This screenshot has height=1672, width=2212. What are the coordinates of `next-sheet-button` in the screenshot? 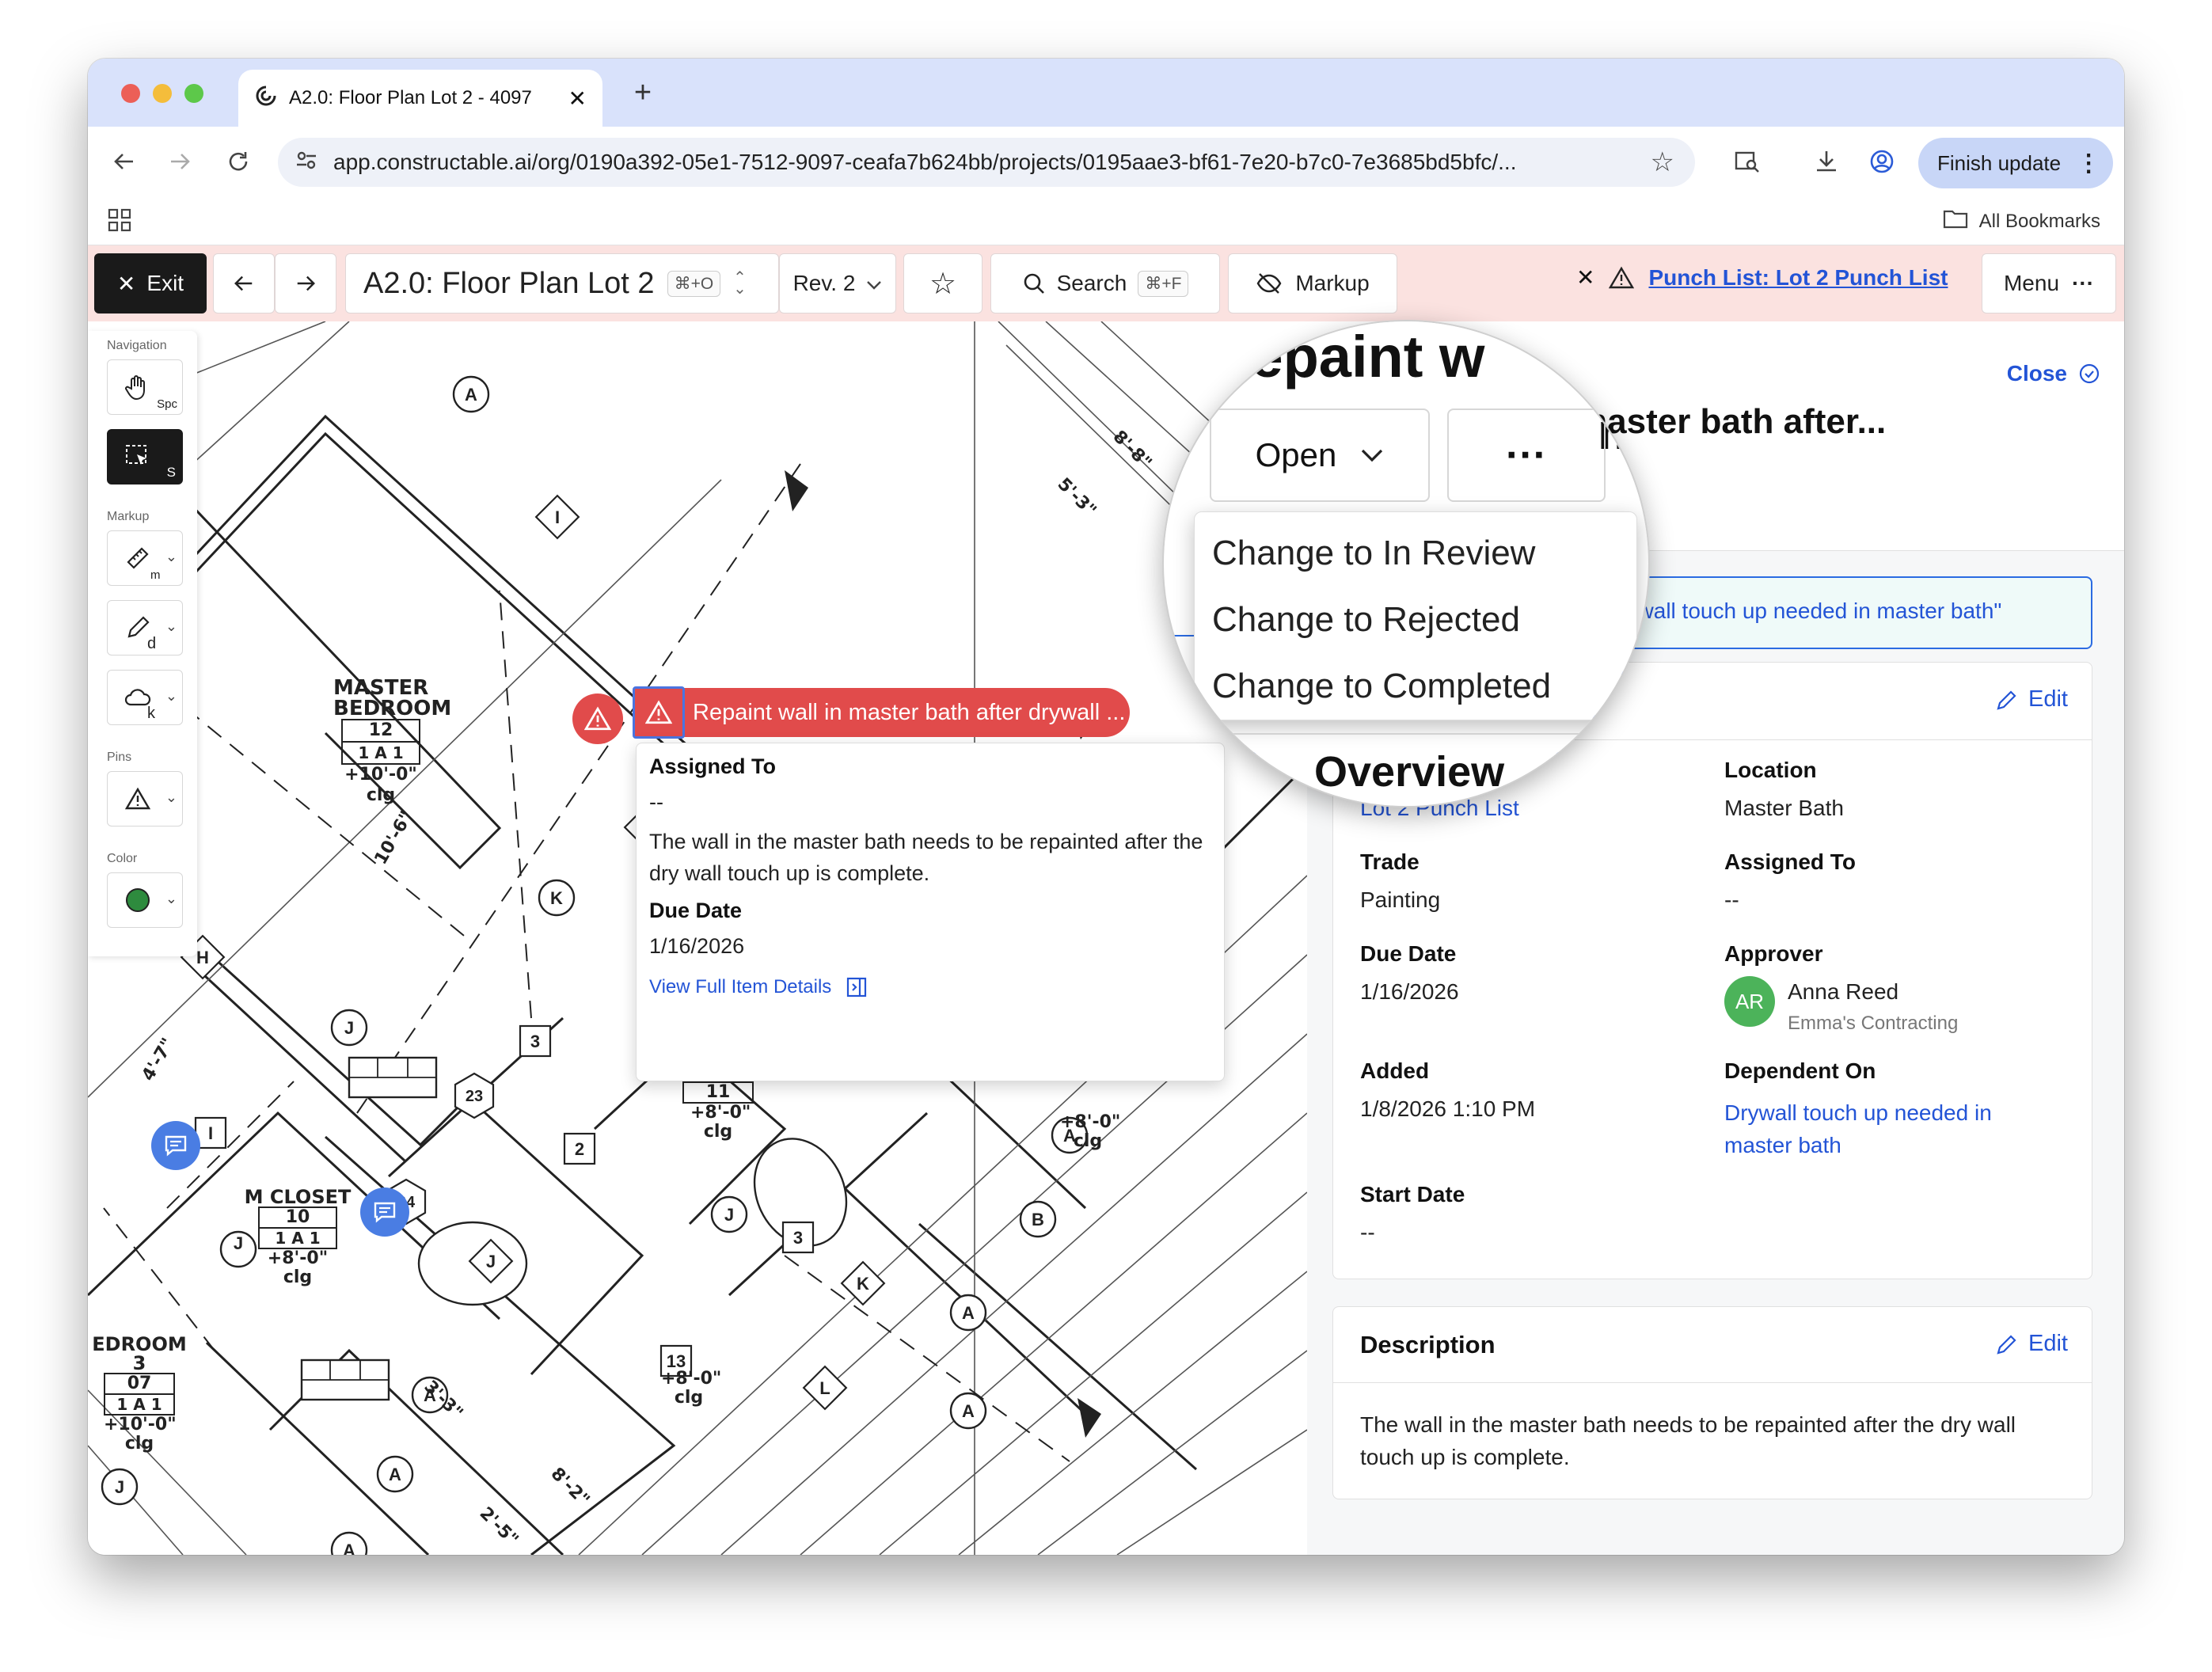 It's located at (305, 283).